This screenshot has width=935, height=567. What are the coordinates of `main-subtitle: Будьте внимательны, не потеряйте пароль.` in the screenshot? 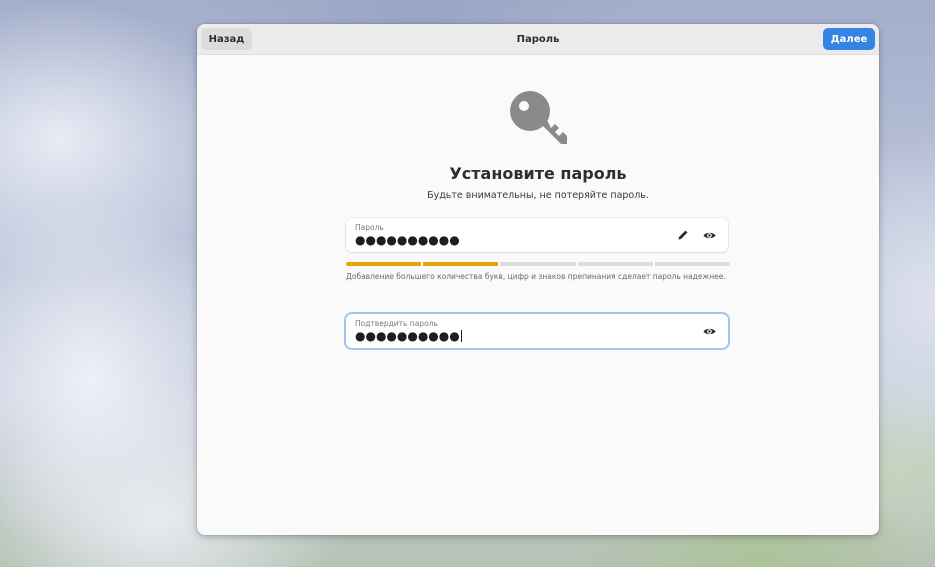 It's located at (538, 195).